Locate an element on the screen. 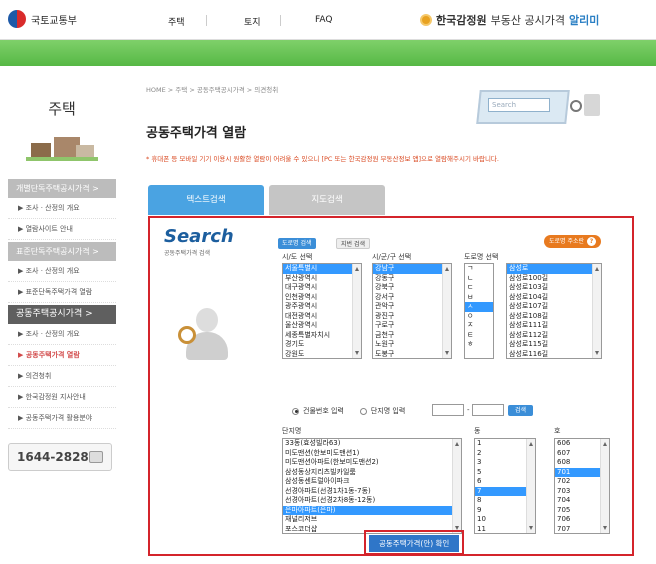 The width and height of the screenshot is (656, 564). list-item: 삼성로104길 is located at coordinates (554, 298).